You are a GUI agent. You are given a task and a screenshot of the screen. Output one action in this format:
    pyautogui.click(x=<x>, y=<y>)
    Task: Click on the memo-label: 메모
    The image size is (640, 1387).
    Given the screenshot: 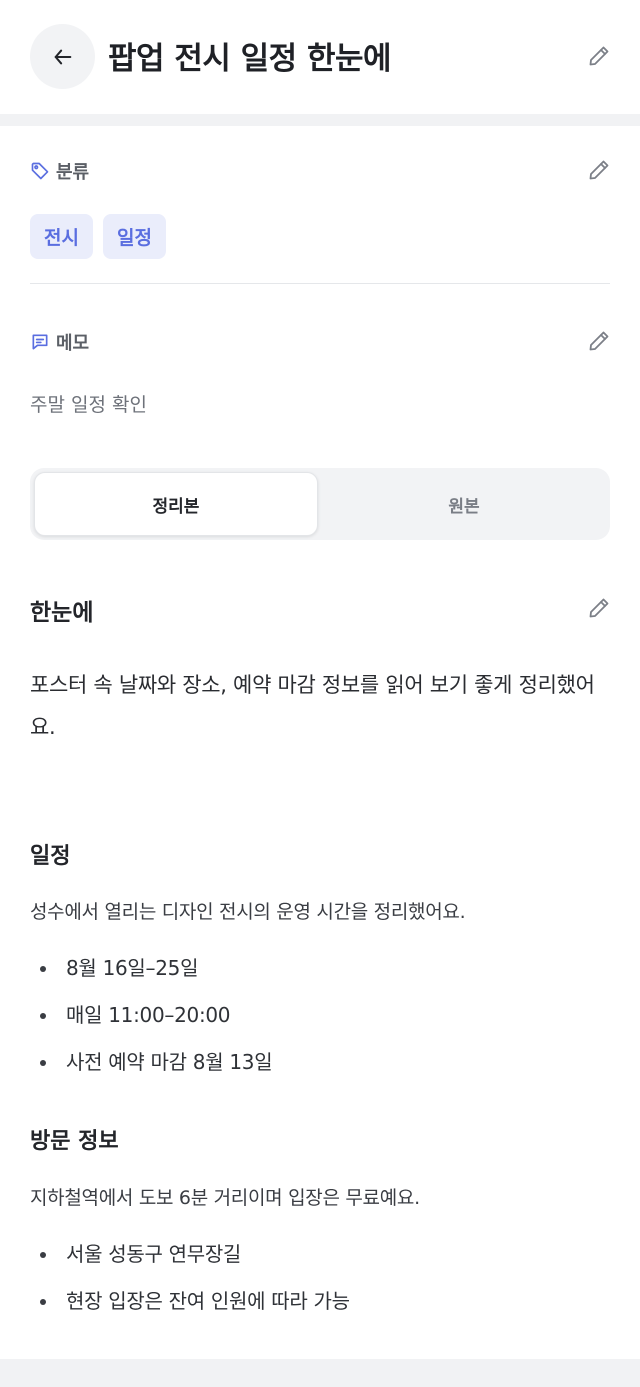 What is the action you would take?
    pyautogui.click(x=73, y=343)
    